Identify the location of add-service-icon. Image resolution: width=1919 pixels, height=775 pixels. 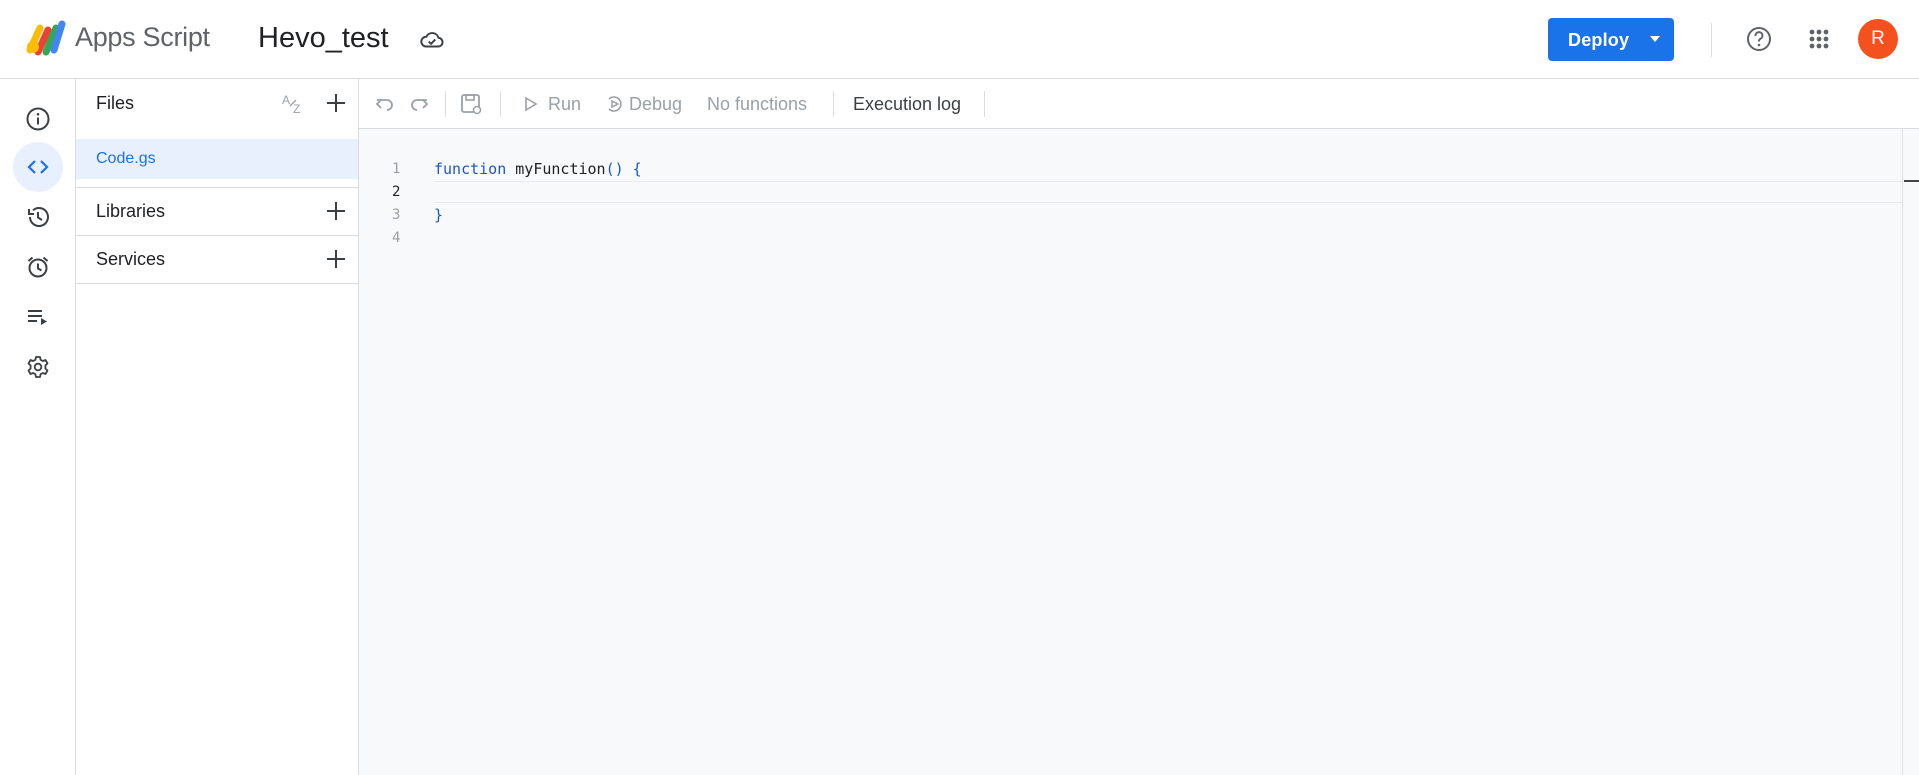
(336, 259).